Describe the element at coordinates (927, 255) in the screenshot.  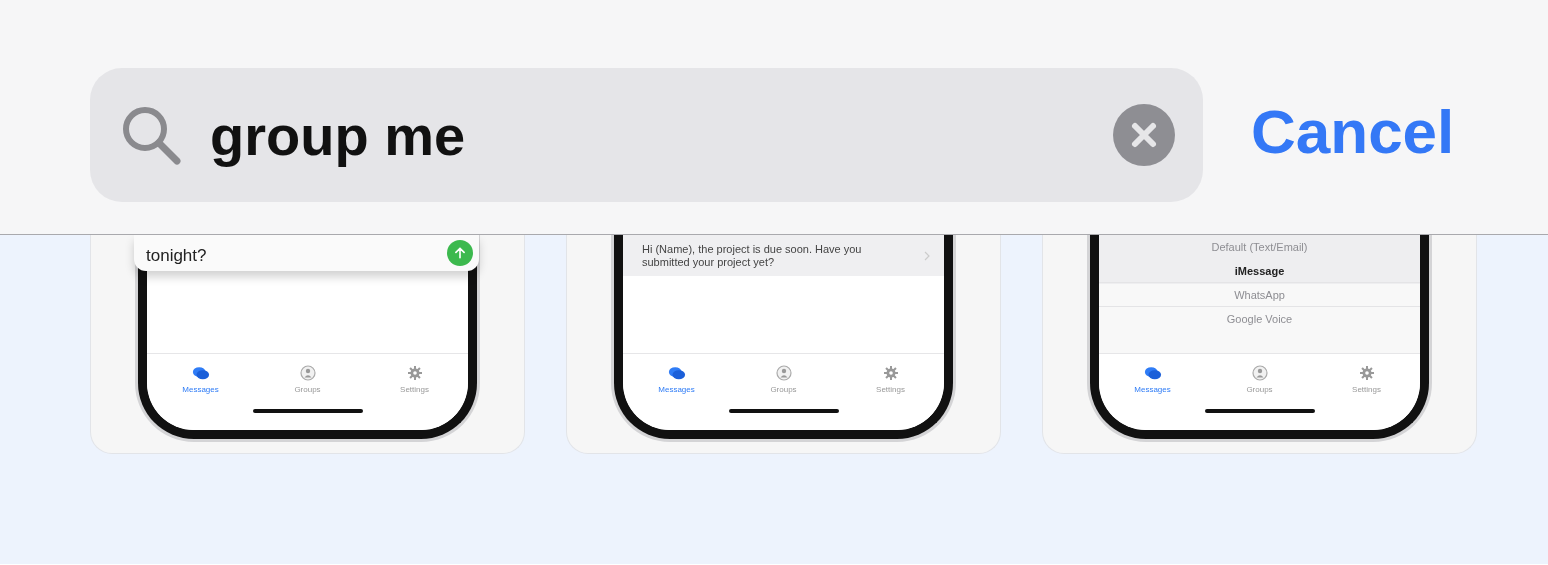
I see `chevron-icon` at that location.